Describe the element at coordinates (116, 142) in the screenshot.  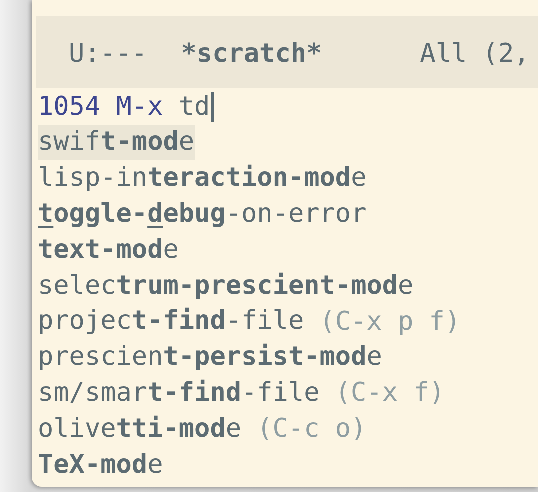
I see `completion-item: swift-mode` at that location.